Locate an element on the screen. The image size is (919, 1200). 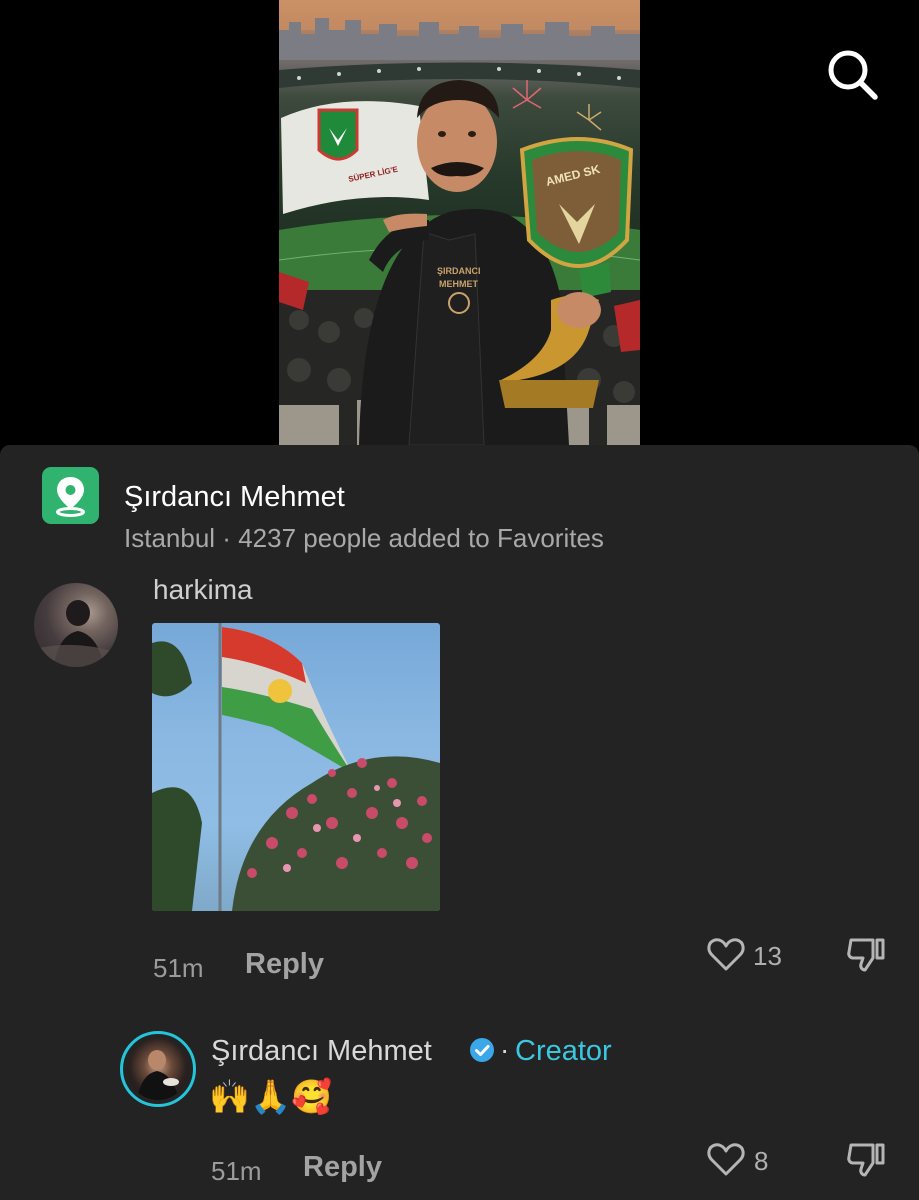
commenter-avatar is located at coordinates (76, 625).